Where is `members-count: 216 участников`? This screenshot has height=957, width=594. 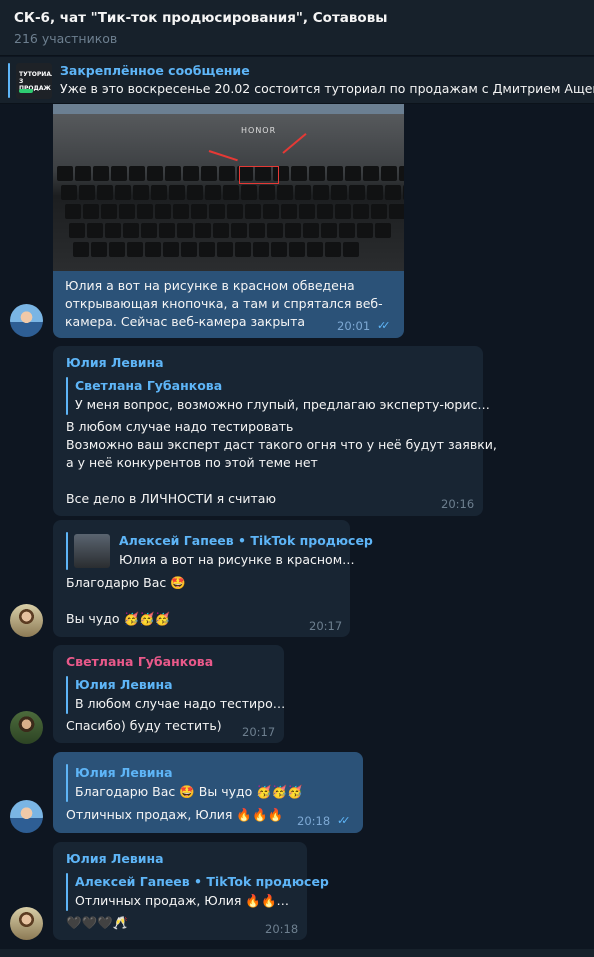 members-count: 216 участников is located at coordinates (66, 38).